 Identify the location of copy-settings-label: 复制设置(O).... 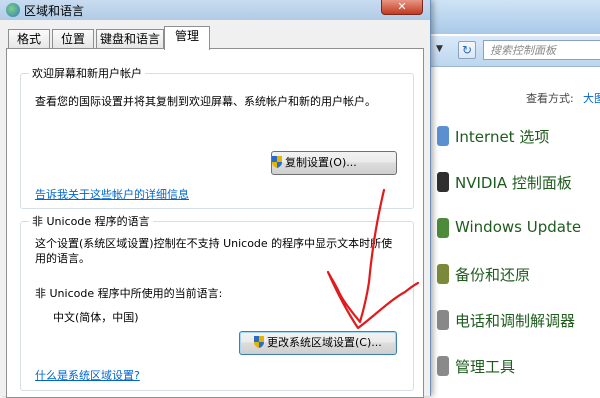
(321, 162).